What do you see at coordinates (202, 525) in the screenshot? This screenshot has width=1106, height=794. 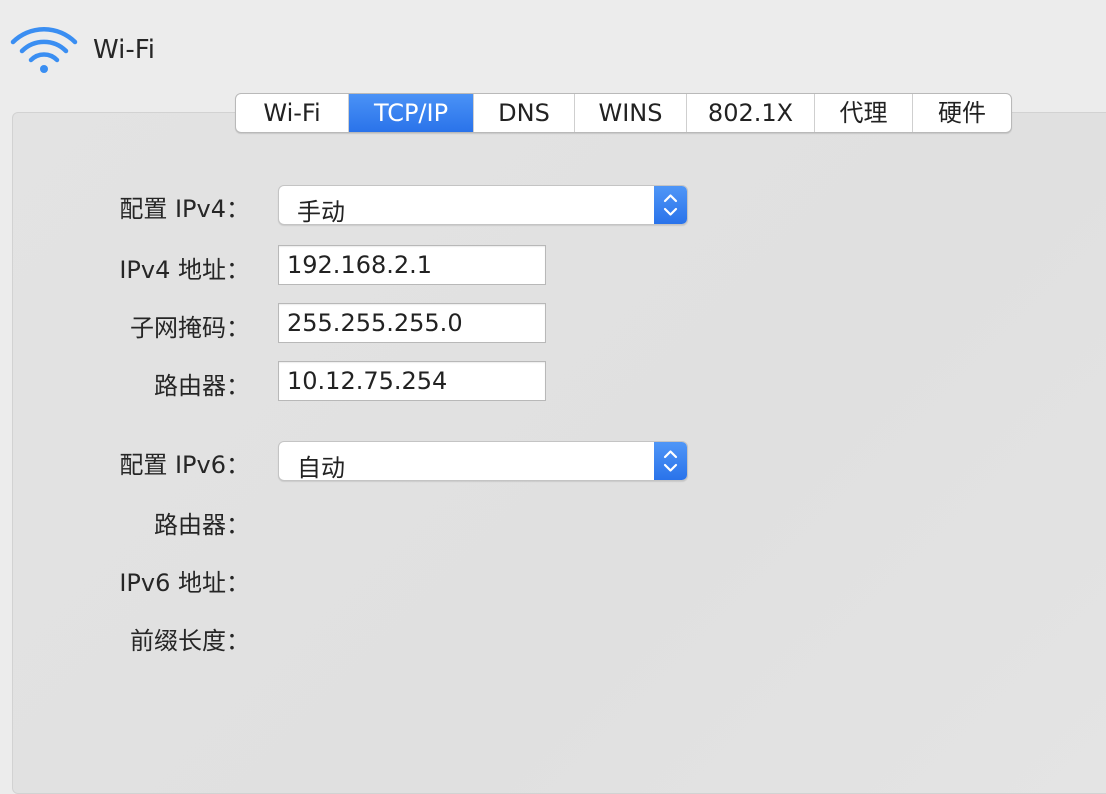 I see `ipv6-router-label: 路由器：` at bounding box center [202, 525].